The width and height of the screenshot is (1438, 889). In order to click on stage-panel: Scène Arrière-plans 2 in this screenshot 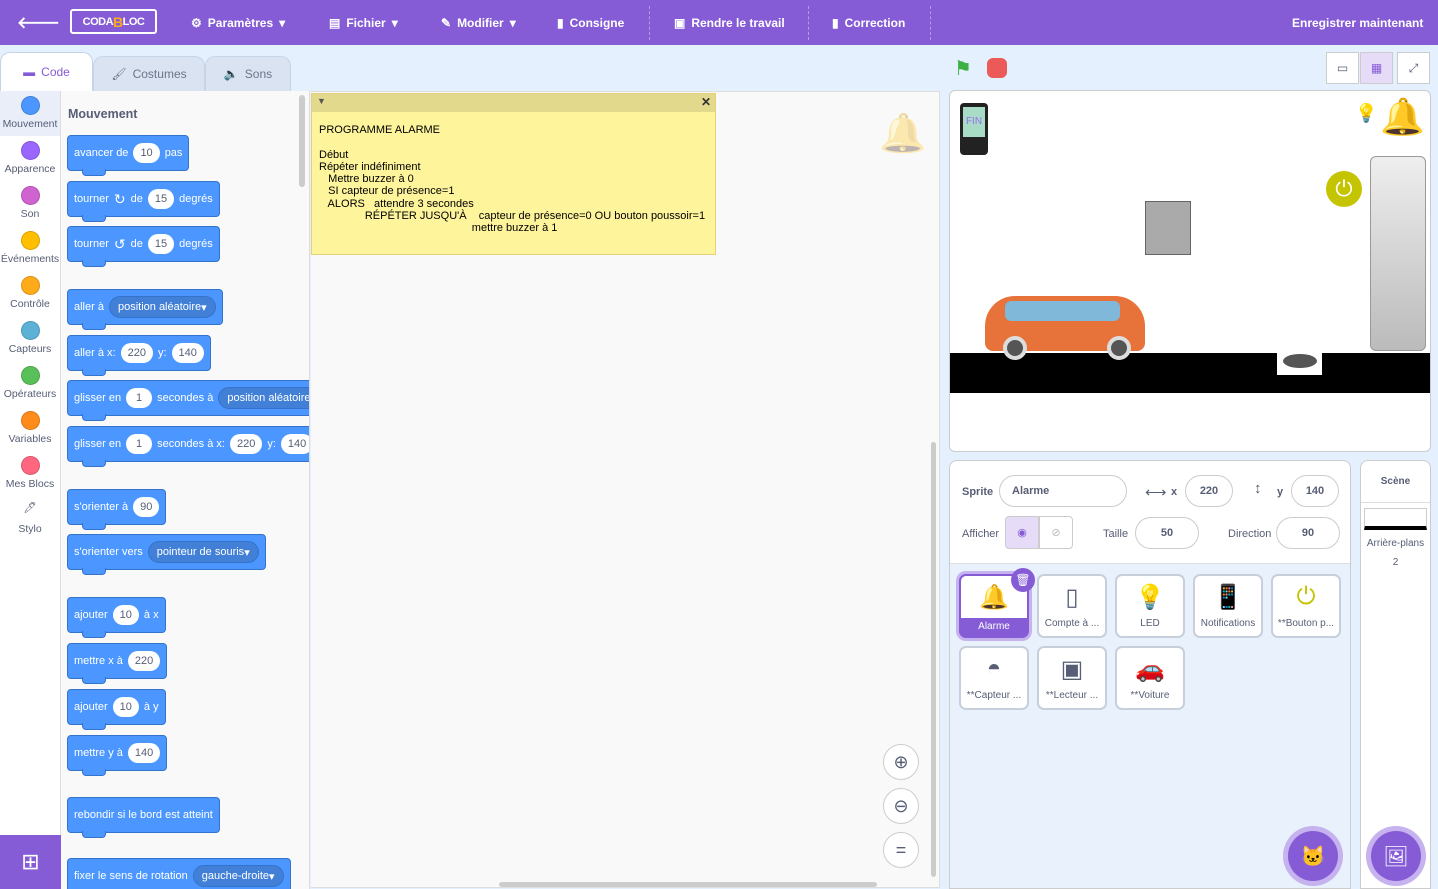, I will do `click(1395, 674)`.